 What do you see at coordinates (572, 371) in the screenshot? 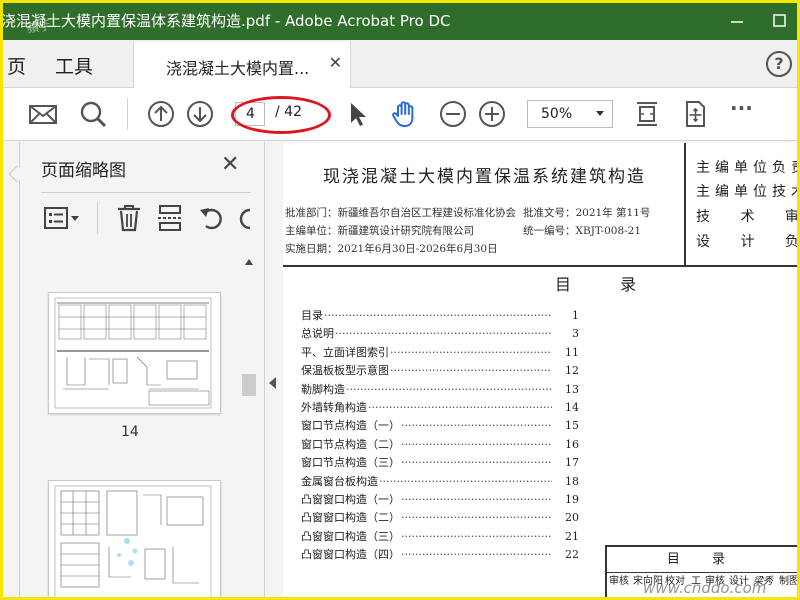
I see `toc-entry-page: 12` at bounding box center [572, 371].